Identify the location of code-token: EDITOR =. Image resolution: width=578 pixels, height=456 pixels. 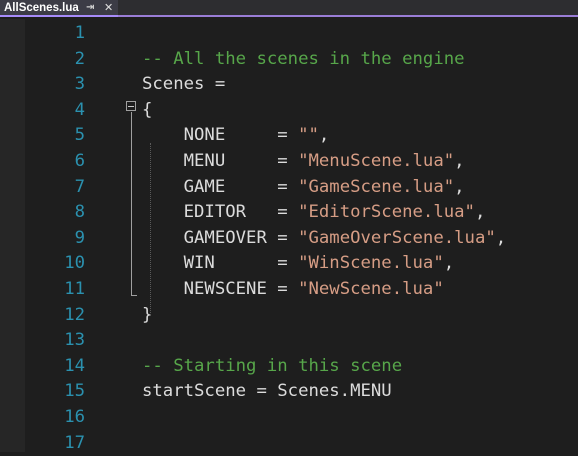
(220, 212).